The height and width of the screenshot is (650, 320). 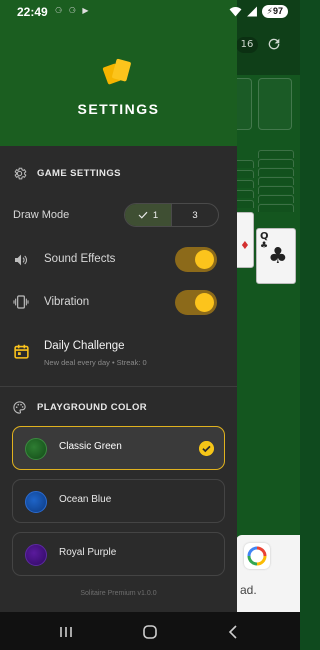 I want to click on calendar-icon, so click(x=21, y=351).